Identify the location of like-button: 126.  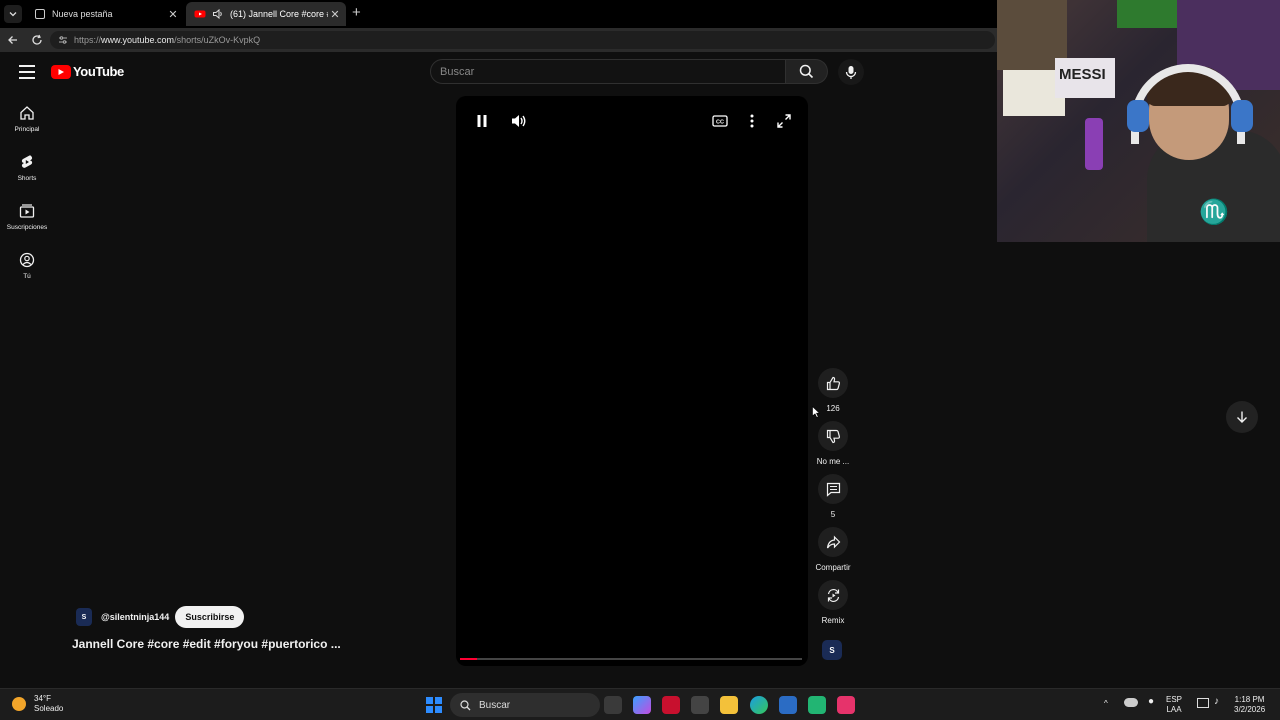
(833, 390).